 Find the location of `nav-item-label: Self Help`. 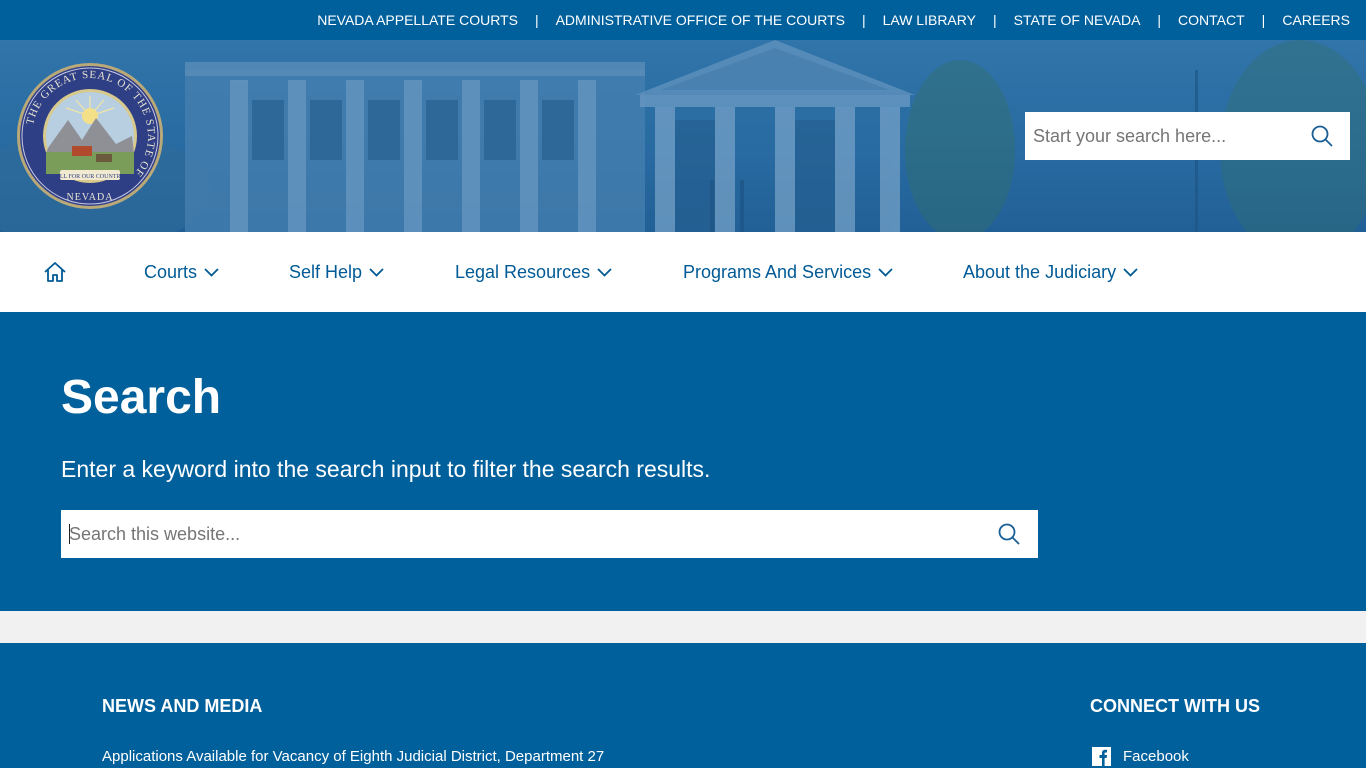

nav-item-label: Self Help is located at coordinates (326, 271).